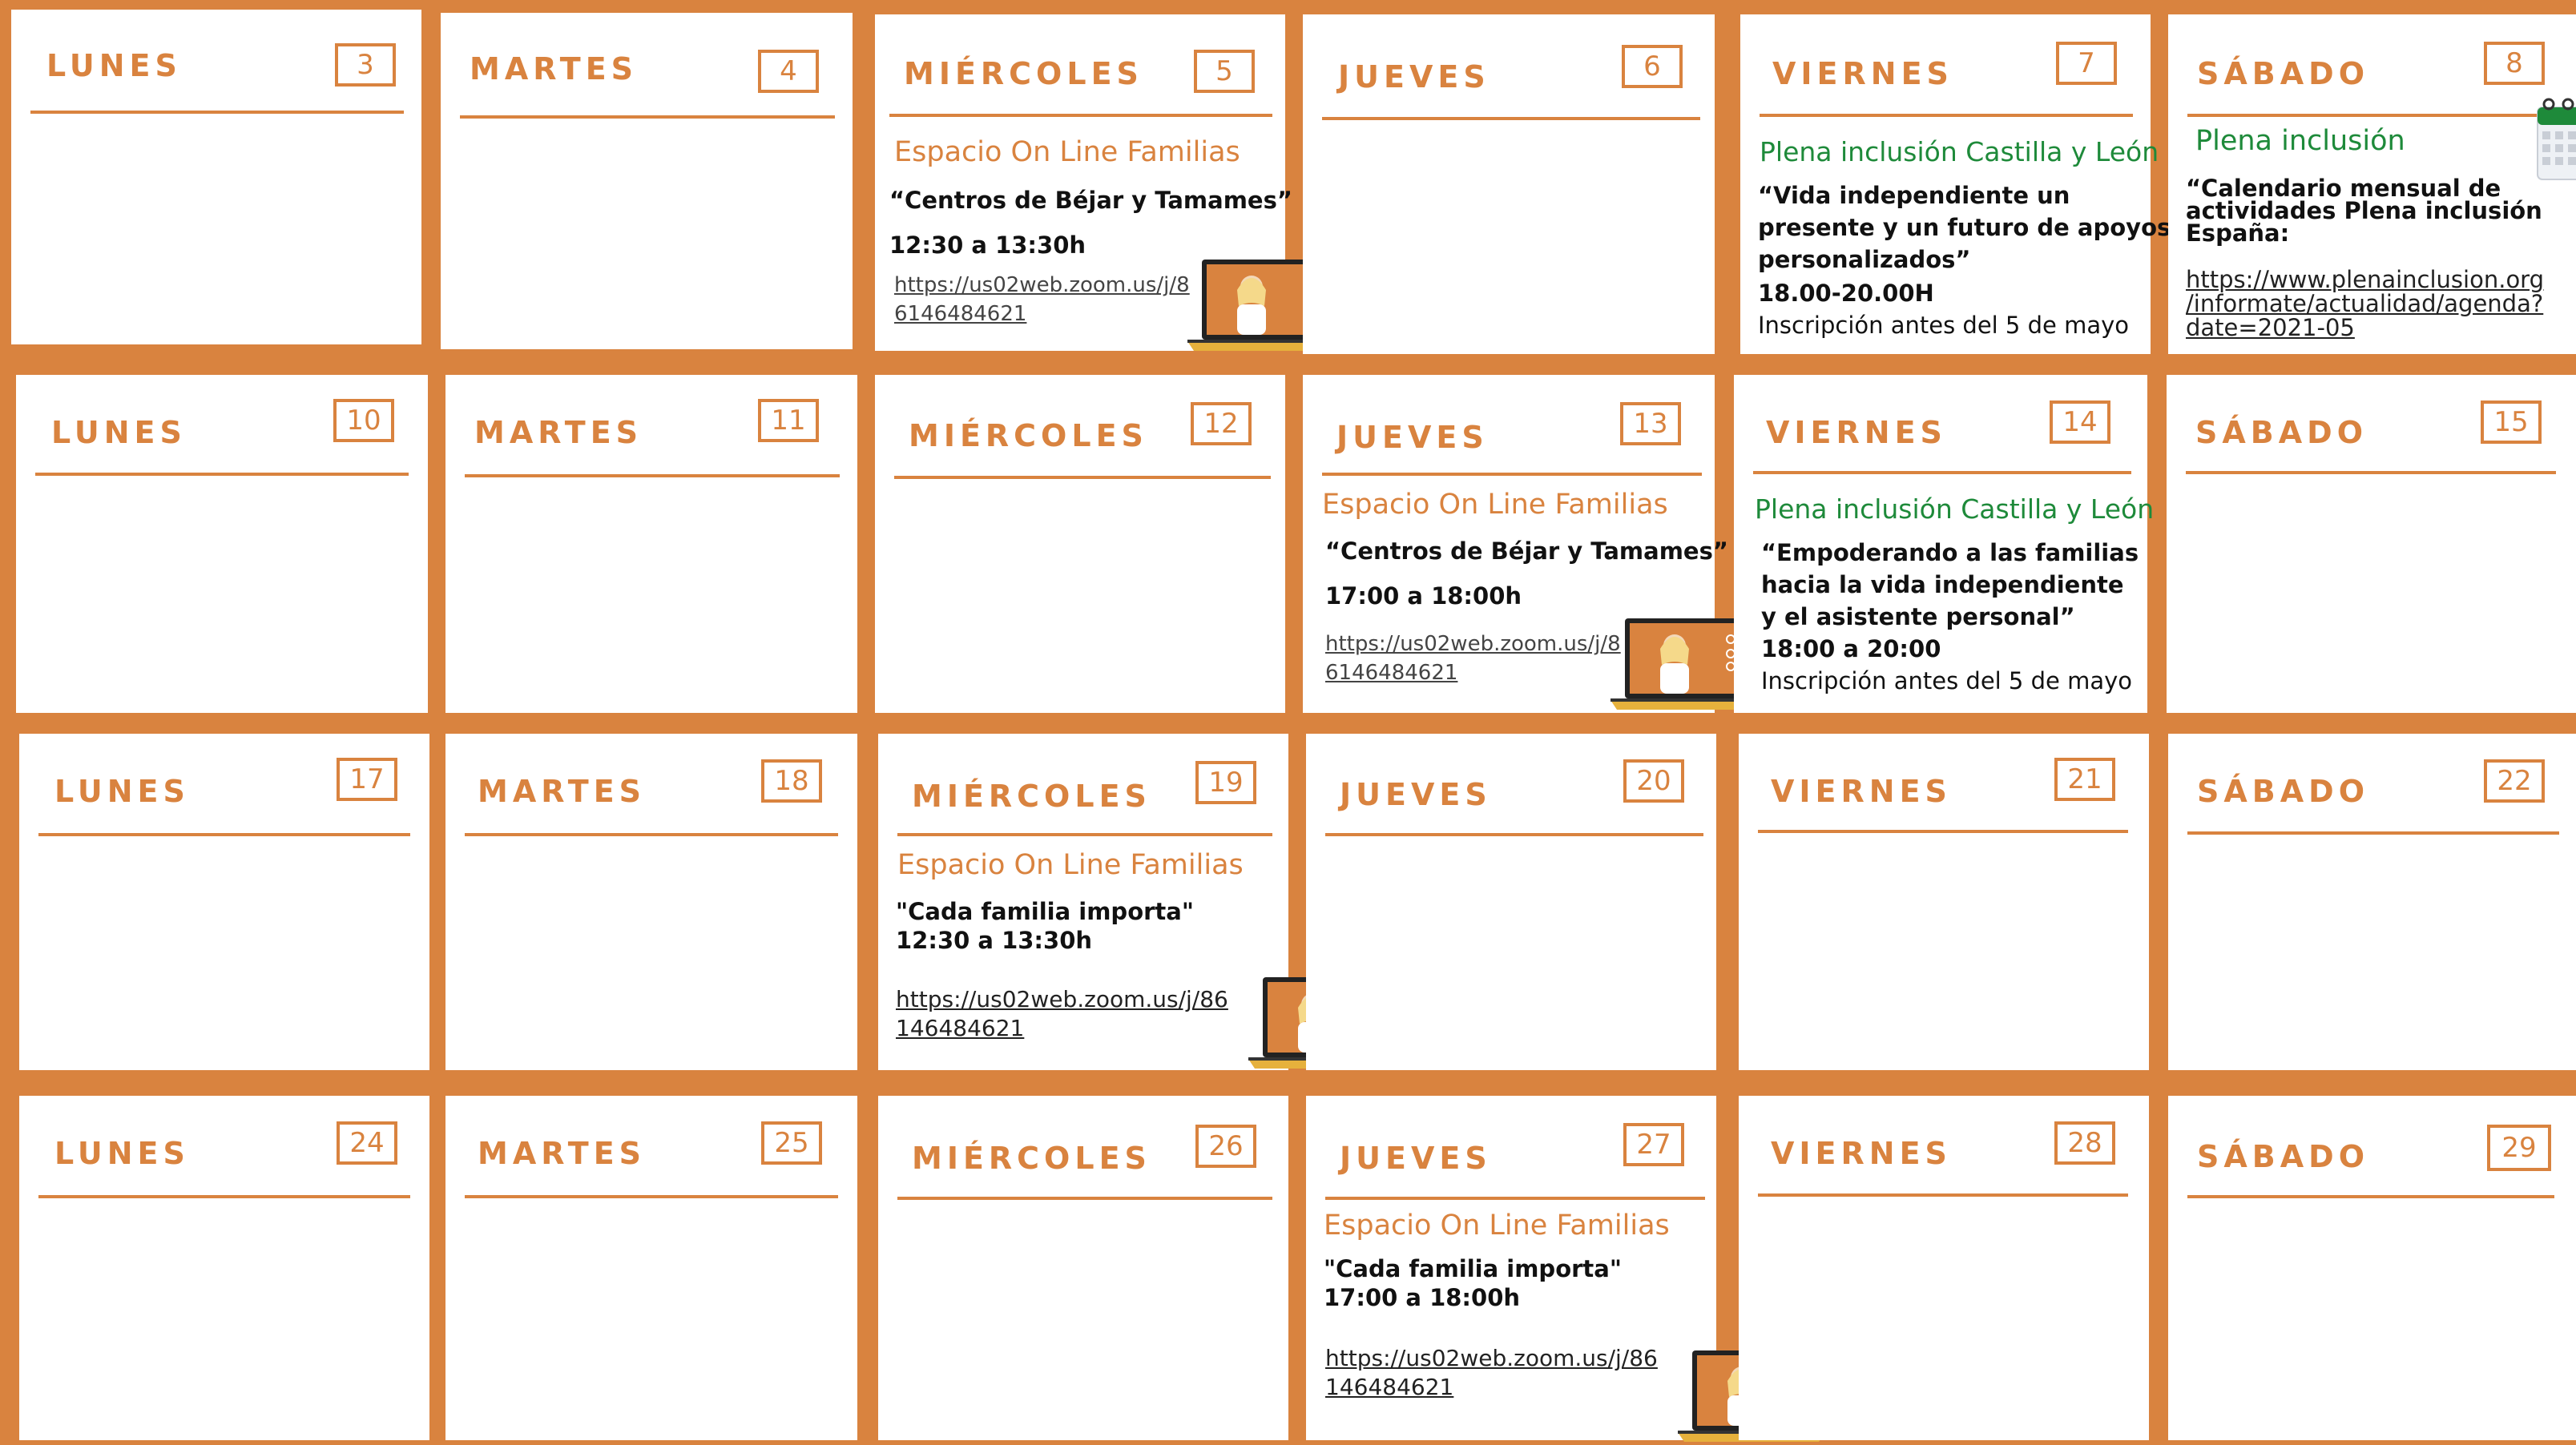  Describe the element at coordinates (791, 1143) in the screenshot. I see `day-number: 25` at that location.